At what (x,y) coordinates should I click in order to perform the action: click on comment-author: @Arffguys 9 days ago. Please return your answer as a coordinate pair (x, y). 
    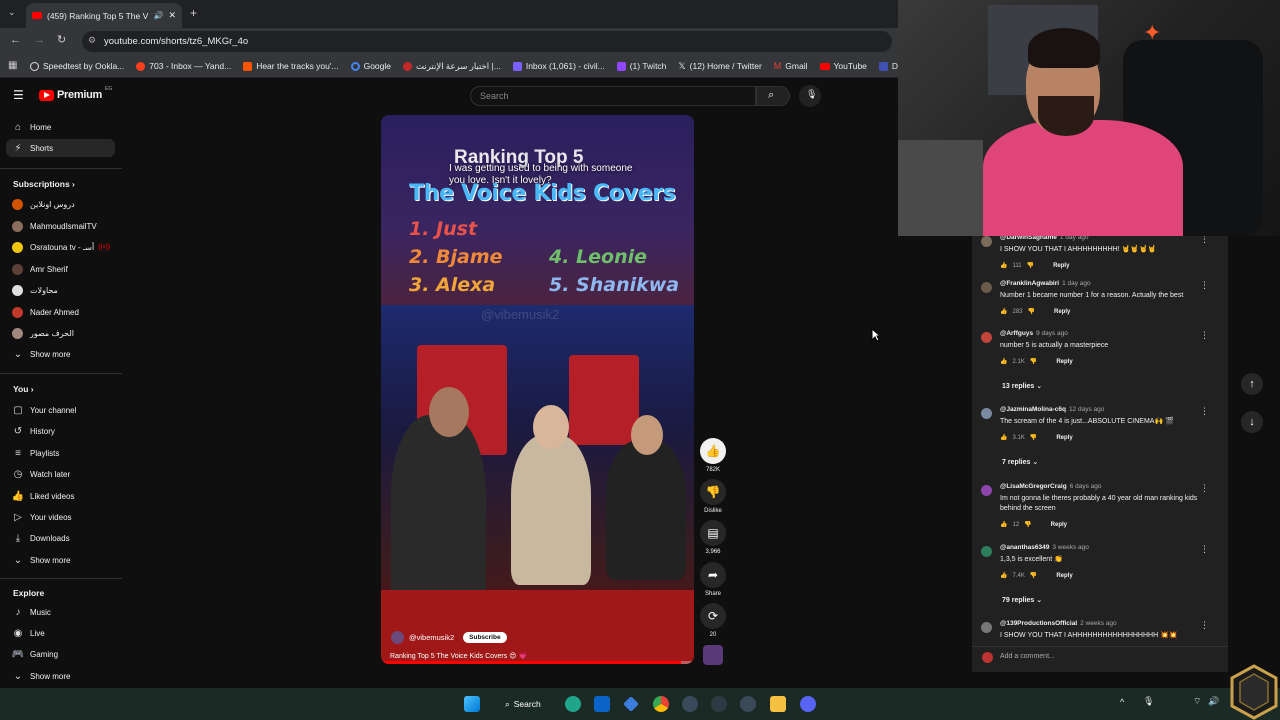
    Looking at the image, I should click on (1034, 333).